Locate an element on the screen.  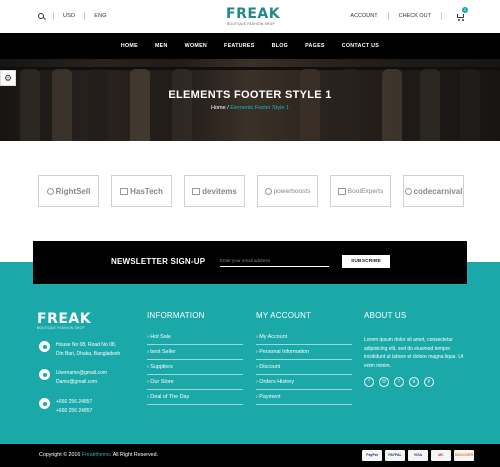
phone-icon is located at coordinates (44, 403).